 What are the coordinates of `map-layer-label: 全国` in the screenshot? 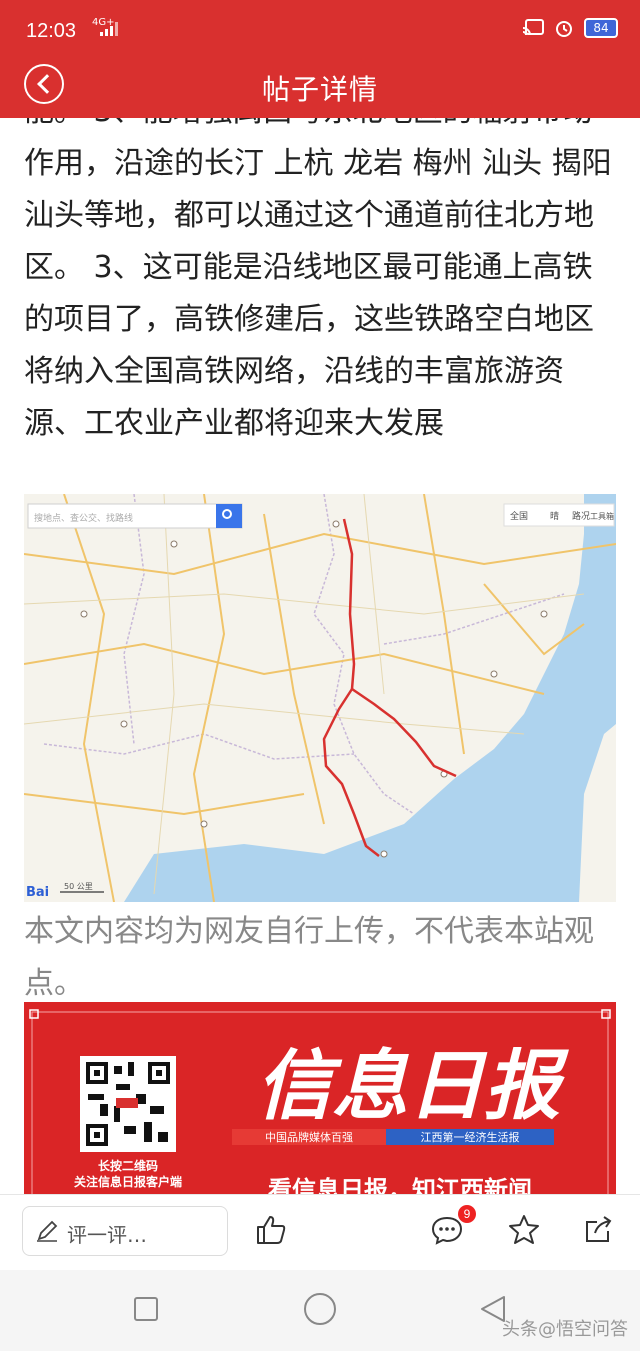 It's located at (519, 516).